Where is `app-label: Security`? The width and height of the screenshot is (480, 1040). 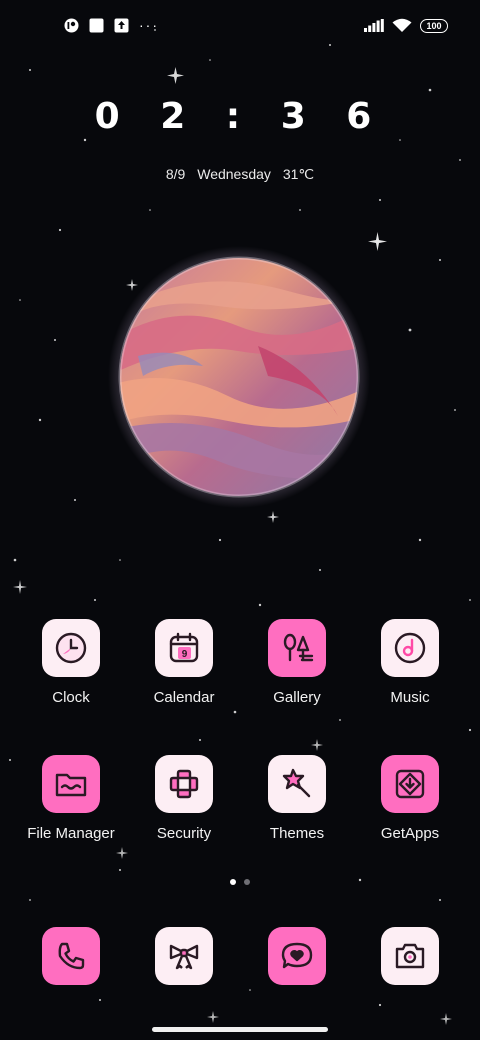
app-label: Security is located at coordinates (184, 833).